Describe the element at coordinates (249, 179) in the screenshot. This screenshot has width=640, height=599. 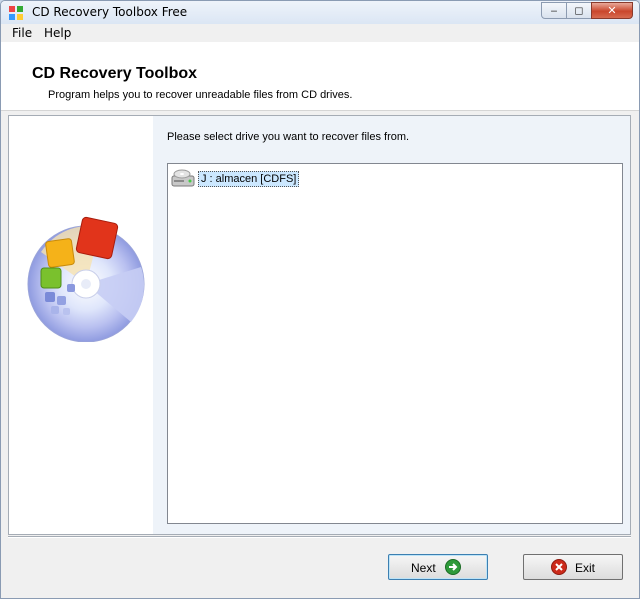
I see `drive-label: J : almacen [CDFS]` at that location.